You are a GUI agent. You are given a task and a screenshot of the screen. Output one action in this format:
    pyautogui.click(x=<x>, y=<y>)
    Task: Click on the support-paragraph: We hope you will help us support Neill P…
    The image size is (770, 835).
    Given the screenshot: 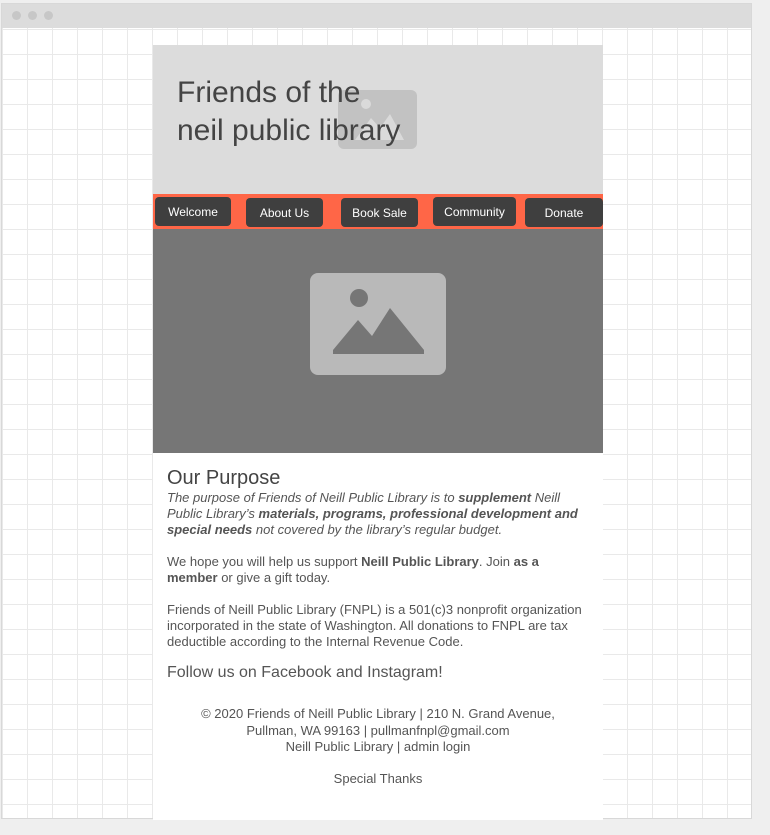 What is the action you would take?
    pyautogui.click(x=364, y=570)
    